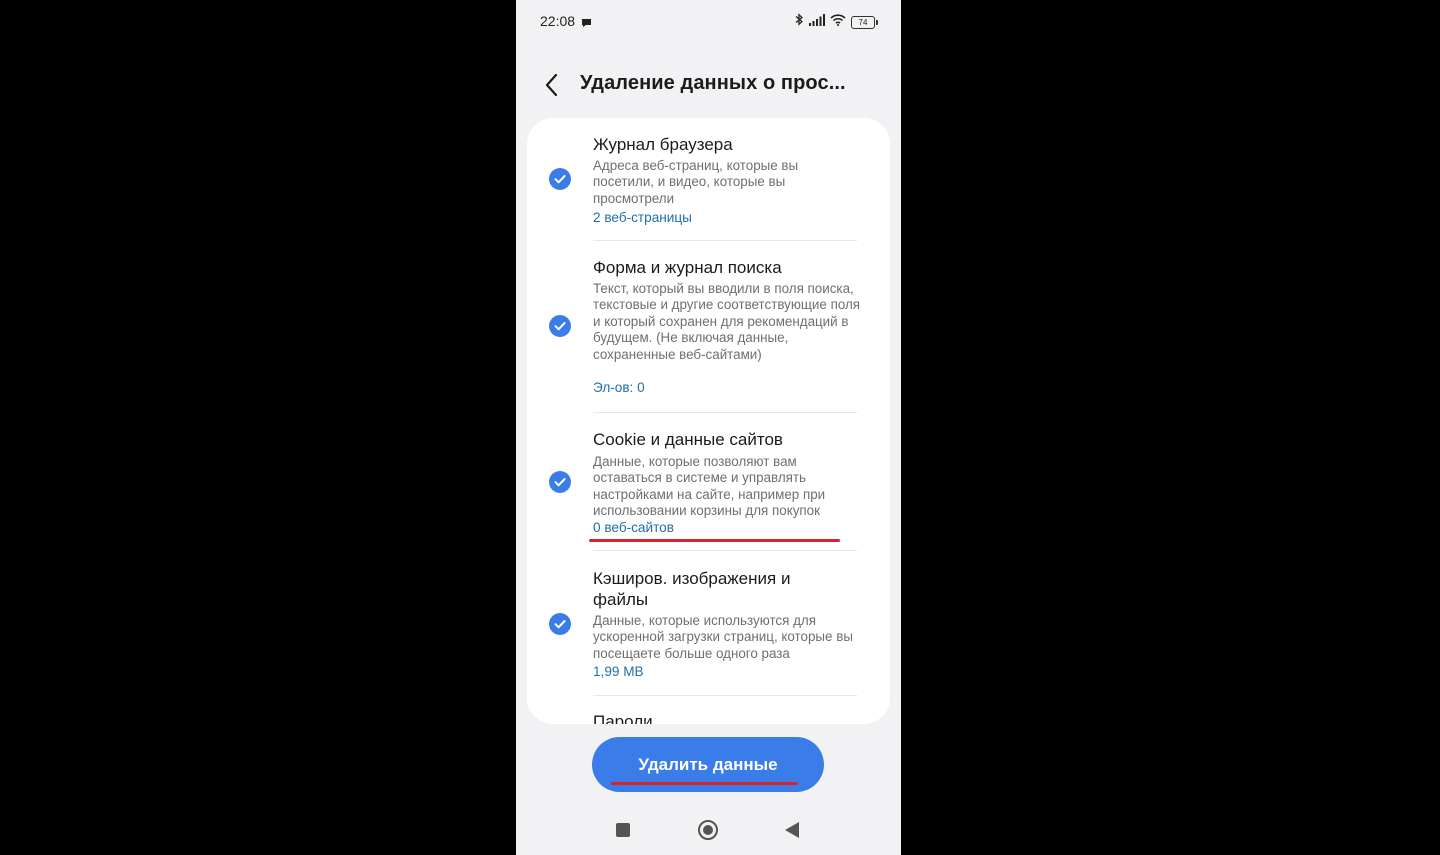 This screenshot has width=1440, height=855. Describe the element at coordinates (864, 22) in the screenshot. I see `battery-icon: 74` at that location.